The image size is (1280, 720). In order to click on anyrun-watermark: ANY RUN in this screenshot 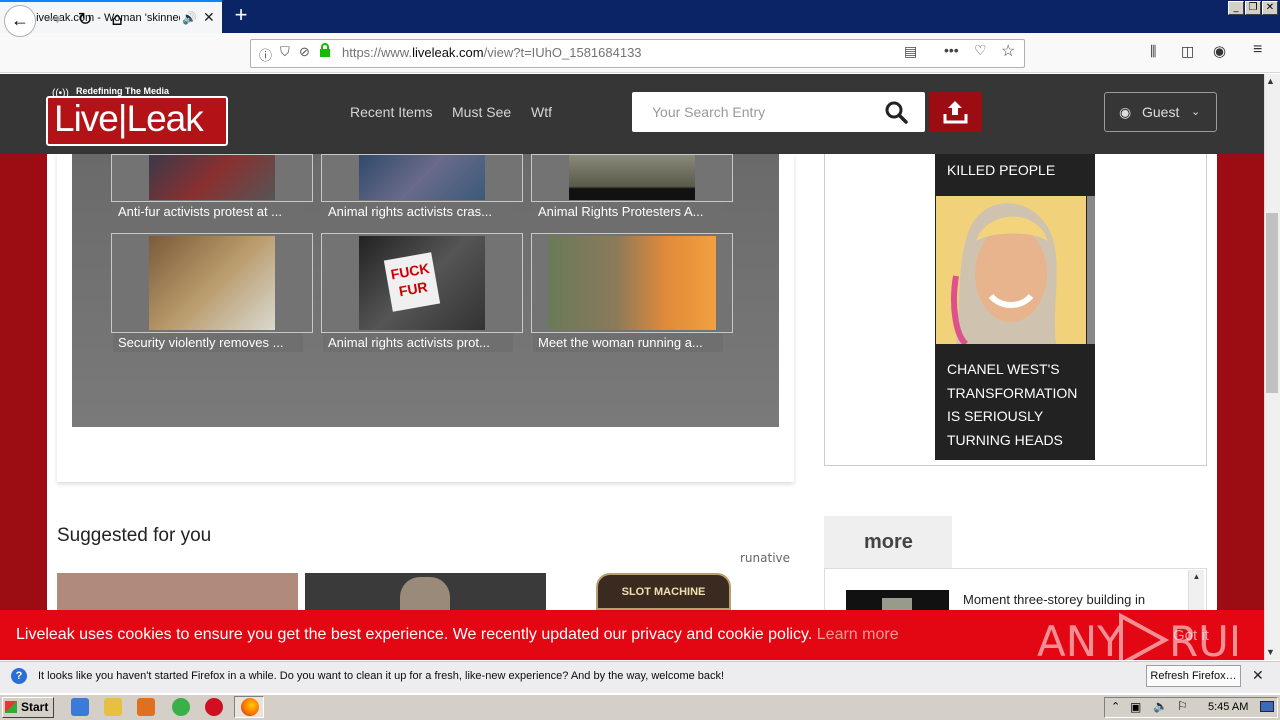, I will do `click(1148, 638)`.